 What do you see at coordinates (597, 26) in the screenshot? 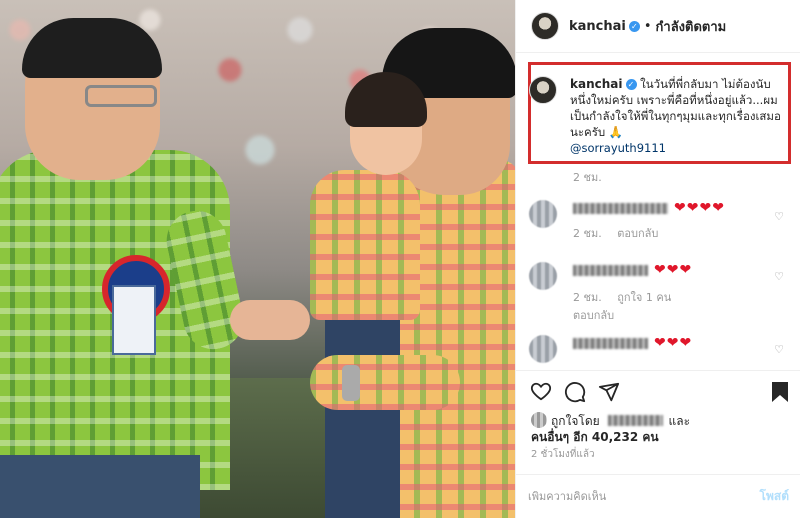
I see `author-username: kanchai` at bounding box center [597, 26].